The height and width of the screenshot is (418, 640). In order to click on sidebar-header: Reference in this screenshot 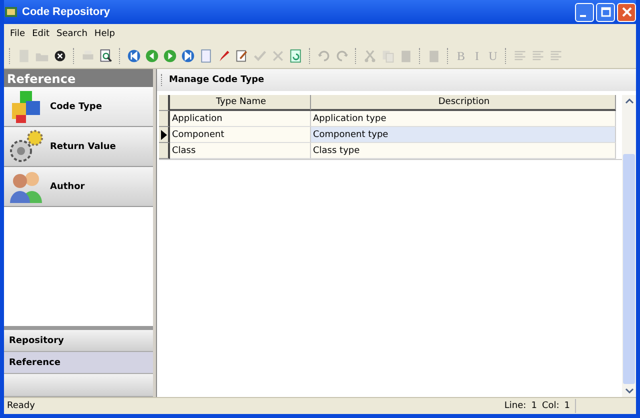, I will do `click(78, 78)`.